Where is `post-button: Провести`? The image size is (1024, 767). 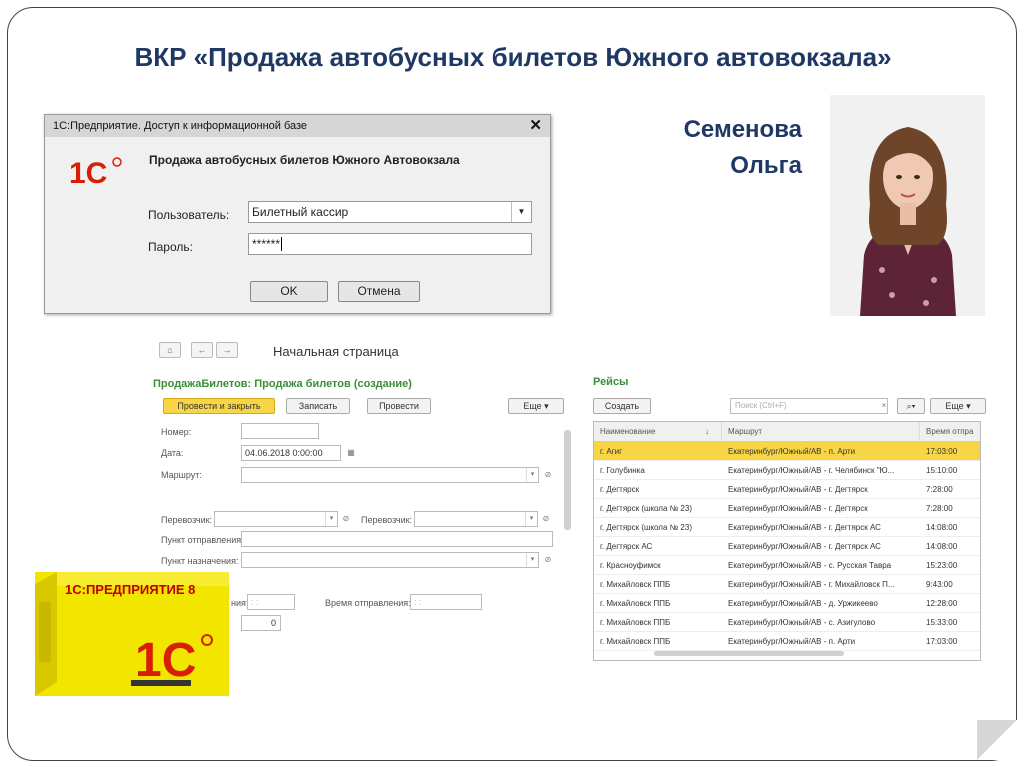
post-button: Провести is located at coordinates (399, 406).